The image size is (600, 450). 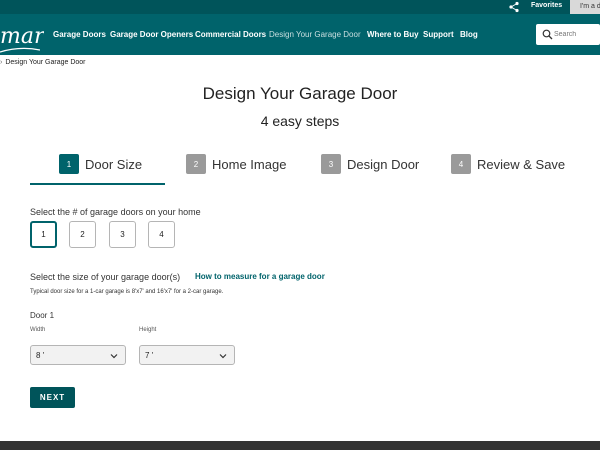 I want to click on step-label: Home Image, so click(x=249, y=164).